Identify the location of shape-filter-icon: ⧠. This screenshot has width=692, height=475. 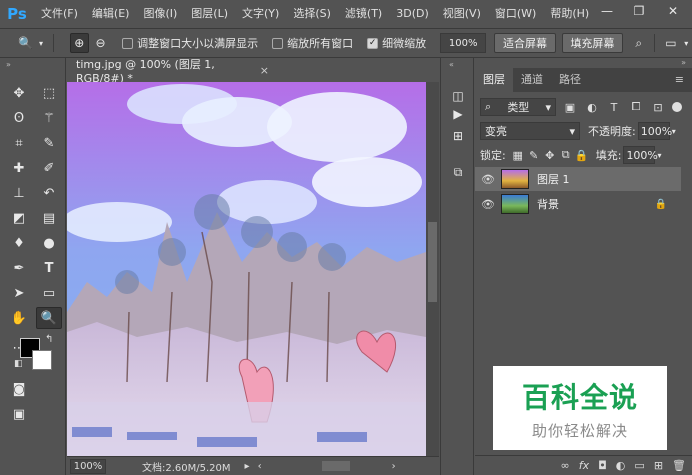
(636, 107).